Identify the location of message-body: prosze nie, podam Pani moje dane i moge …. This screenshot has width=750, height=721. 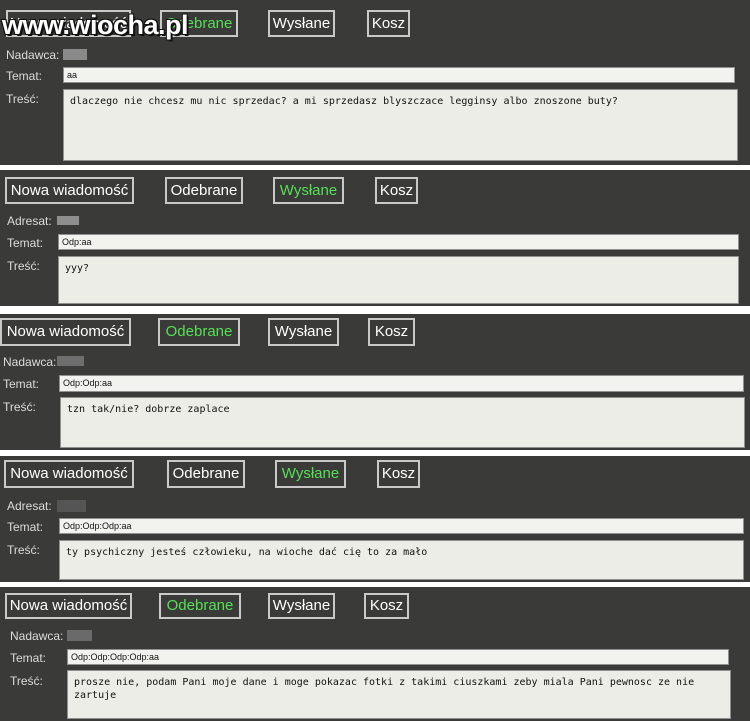
(399, 694).